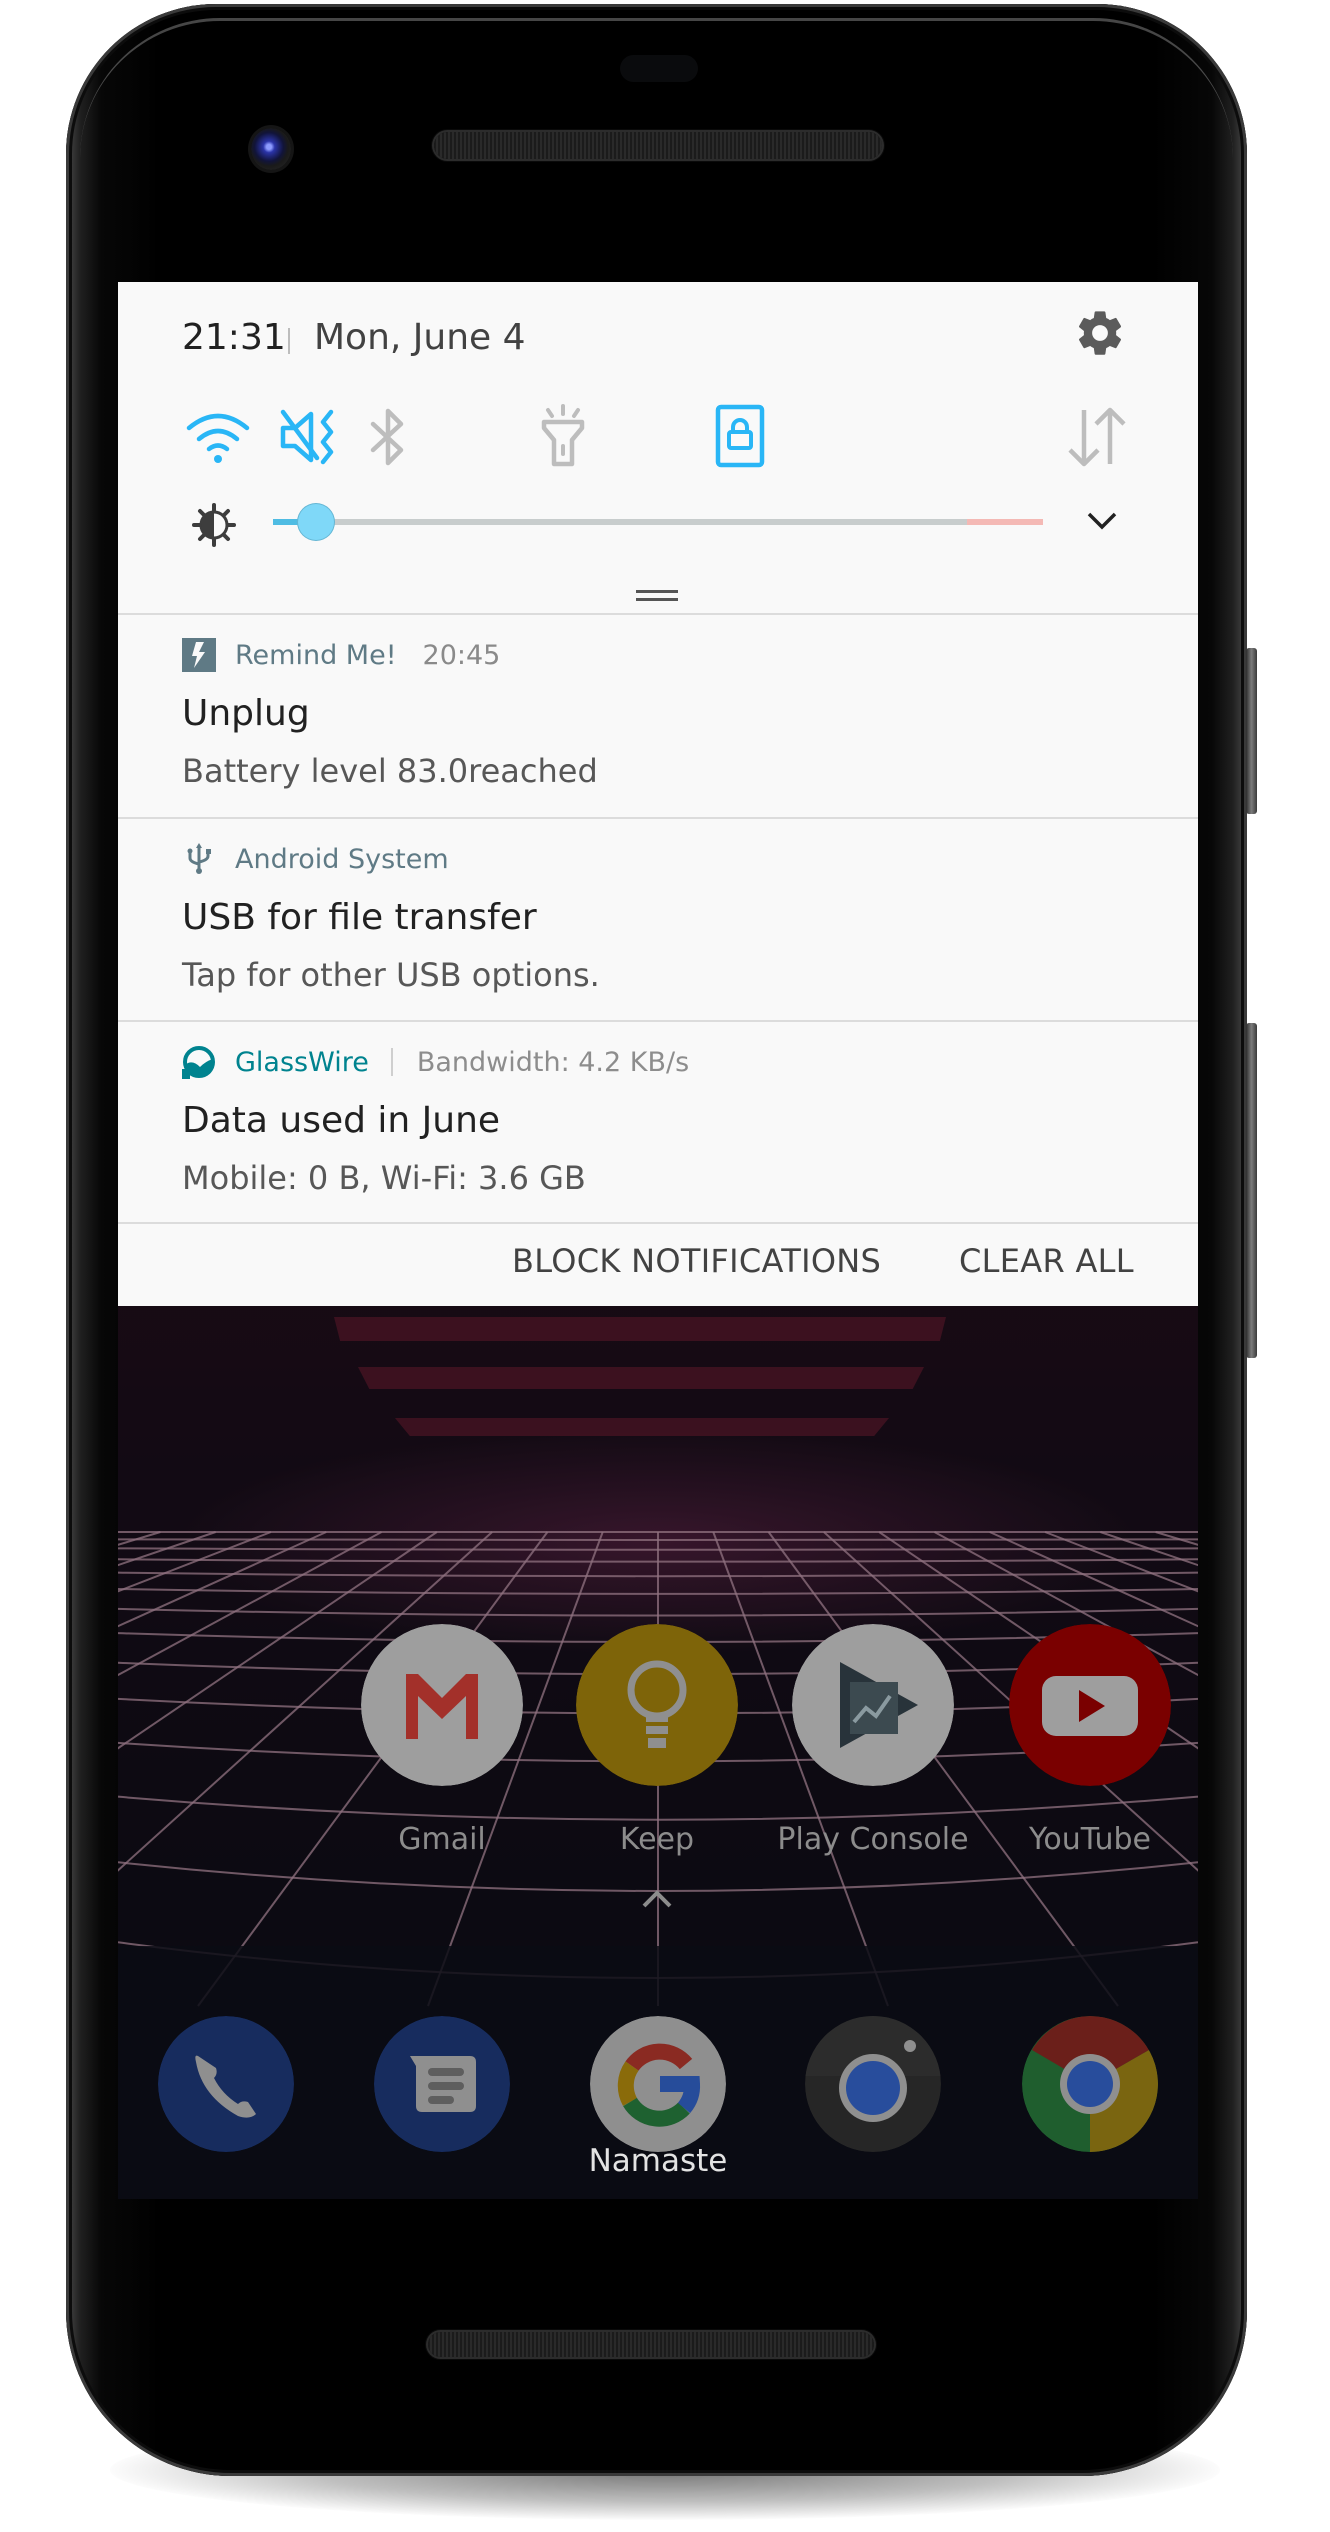  What do you see at coordinates (391, 975) in the screenshot?
I see `notification-body: Tap for other USB options.` at bounding box center [391, 975].